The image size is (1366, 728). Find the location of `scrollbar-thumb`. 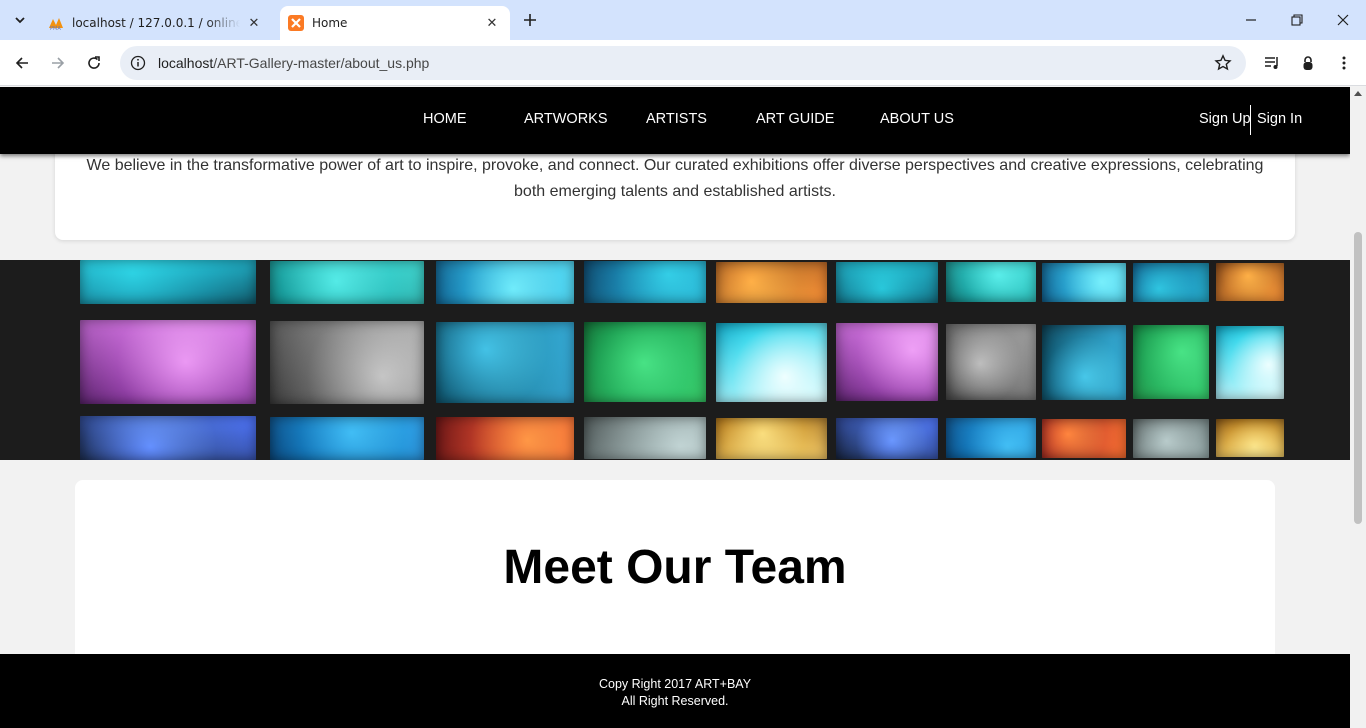

scrollbar-thumb is located at coordinates (1358, 378).